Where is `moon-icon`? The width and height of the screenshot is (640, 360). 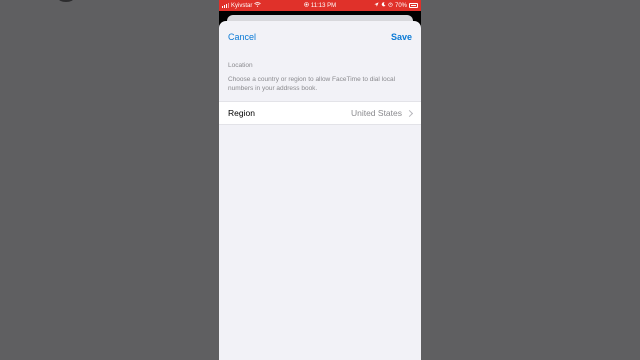
moon-icon is located at coordinates (383, 5).